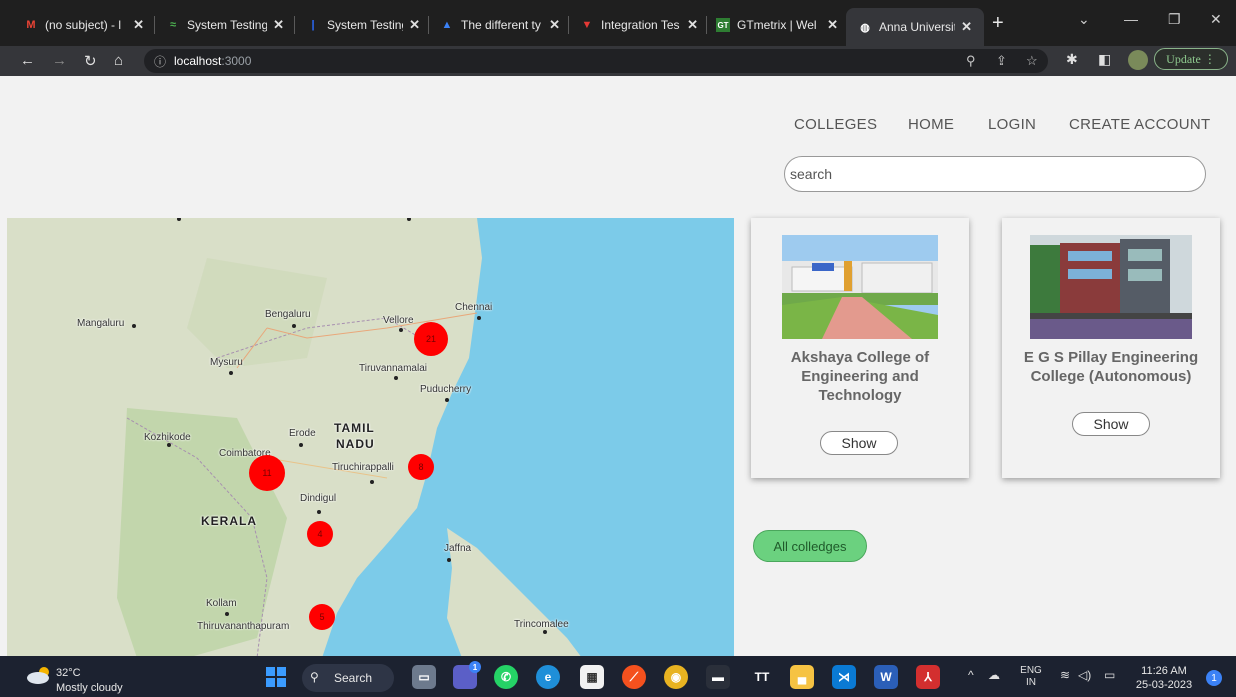 The height and width of the screenshot is (697, 1236). What do you see at coordinates (1065, 675) in the screenshot?
I see `wifi-icon: ≋` at bounding box center [1065, 675].